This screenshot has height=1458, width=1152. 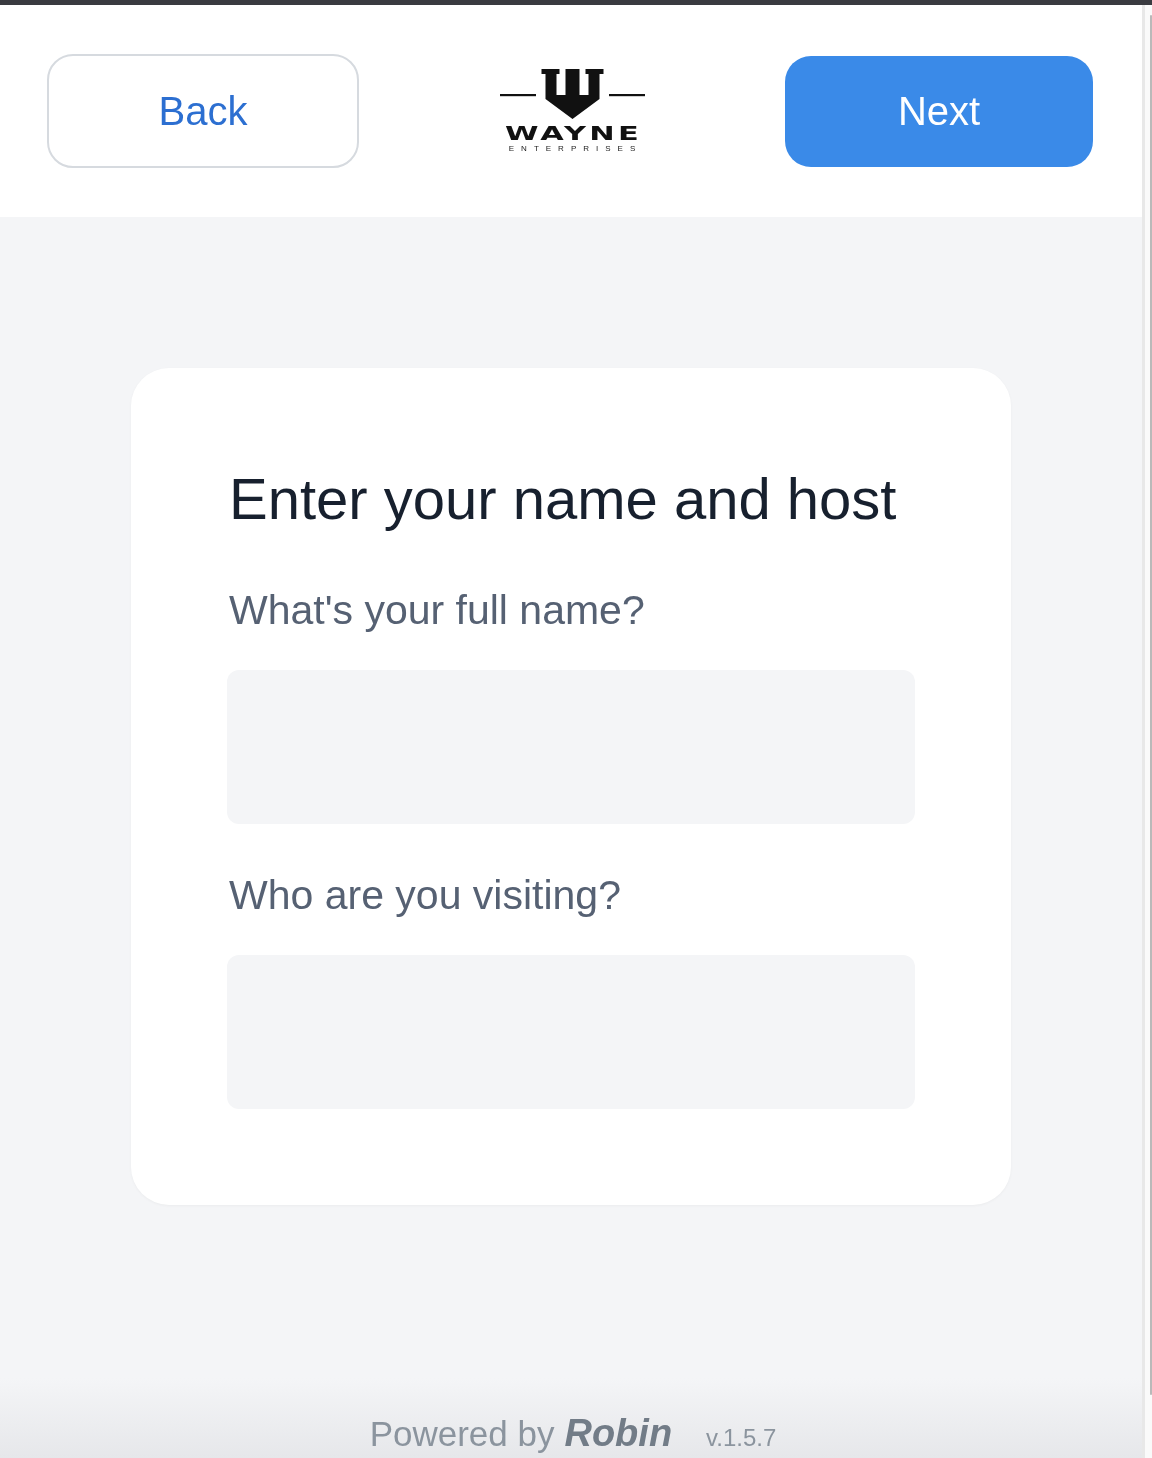 What do you see at coordinates (618, 1433) in the screenshot?
I see `brand-wordmark: Robin` at bounding box center [618, 1433].